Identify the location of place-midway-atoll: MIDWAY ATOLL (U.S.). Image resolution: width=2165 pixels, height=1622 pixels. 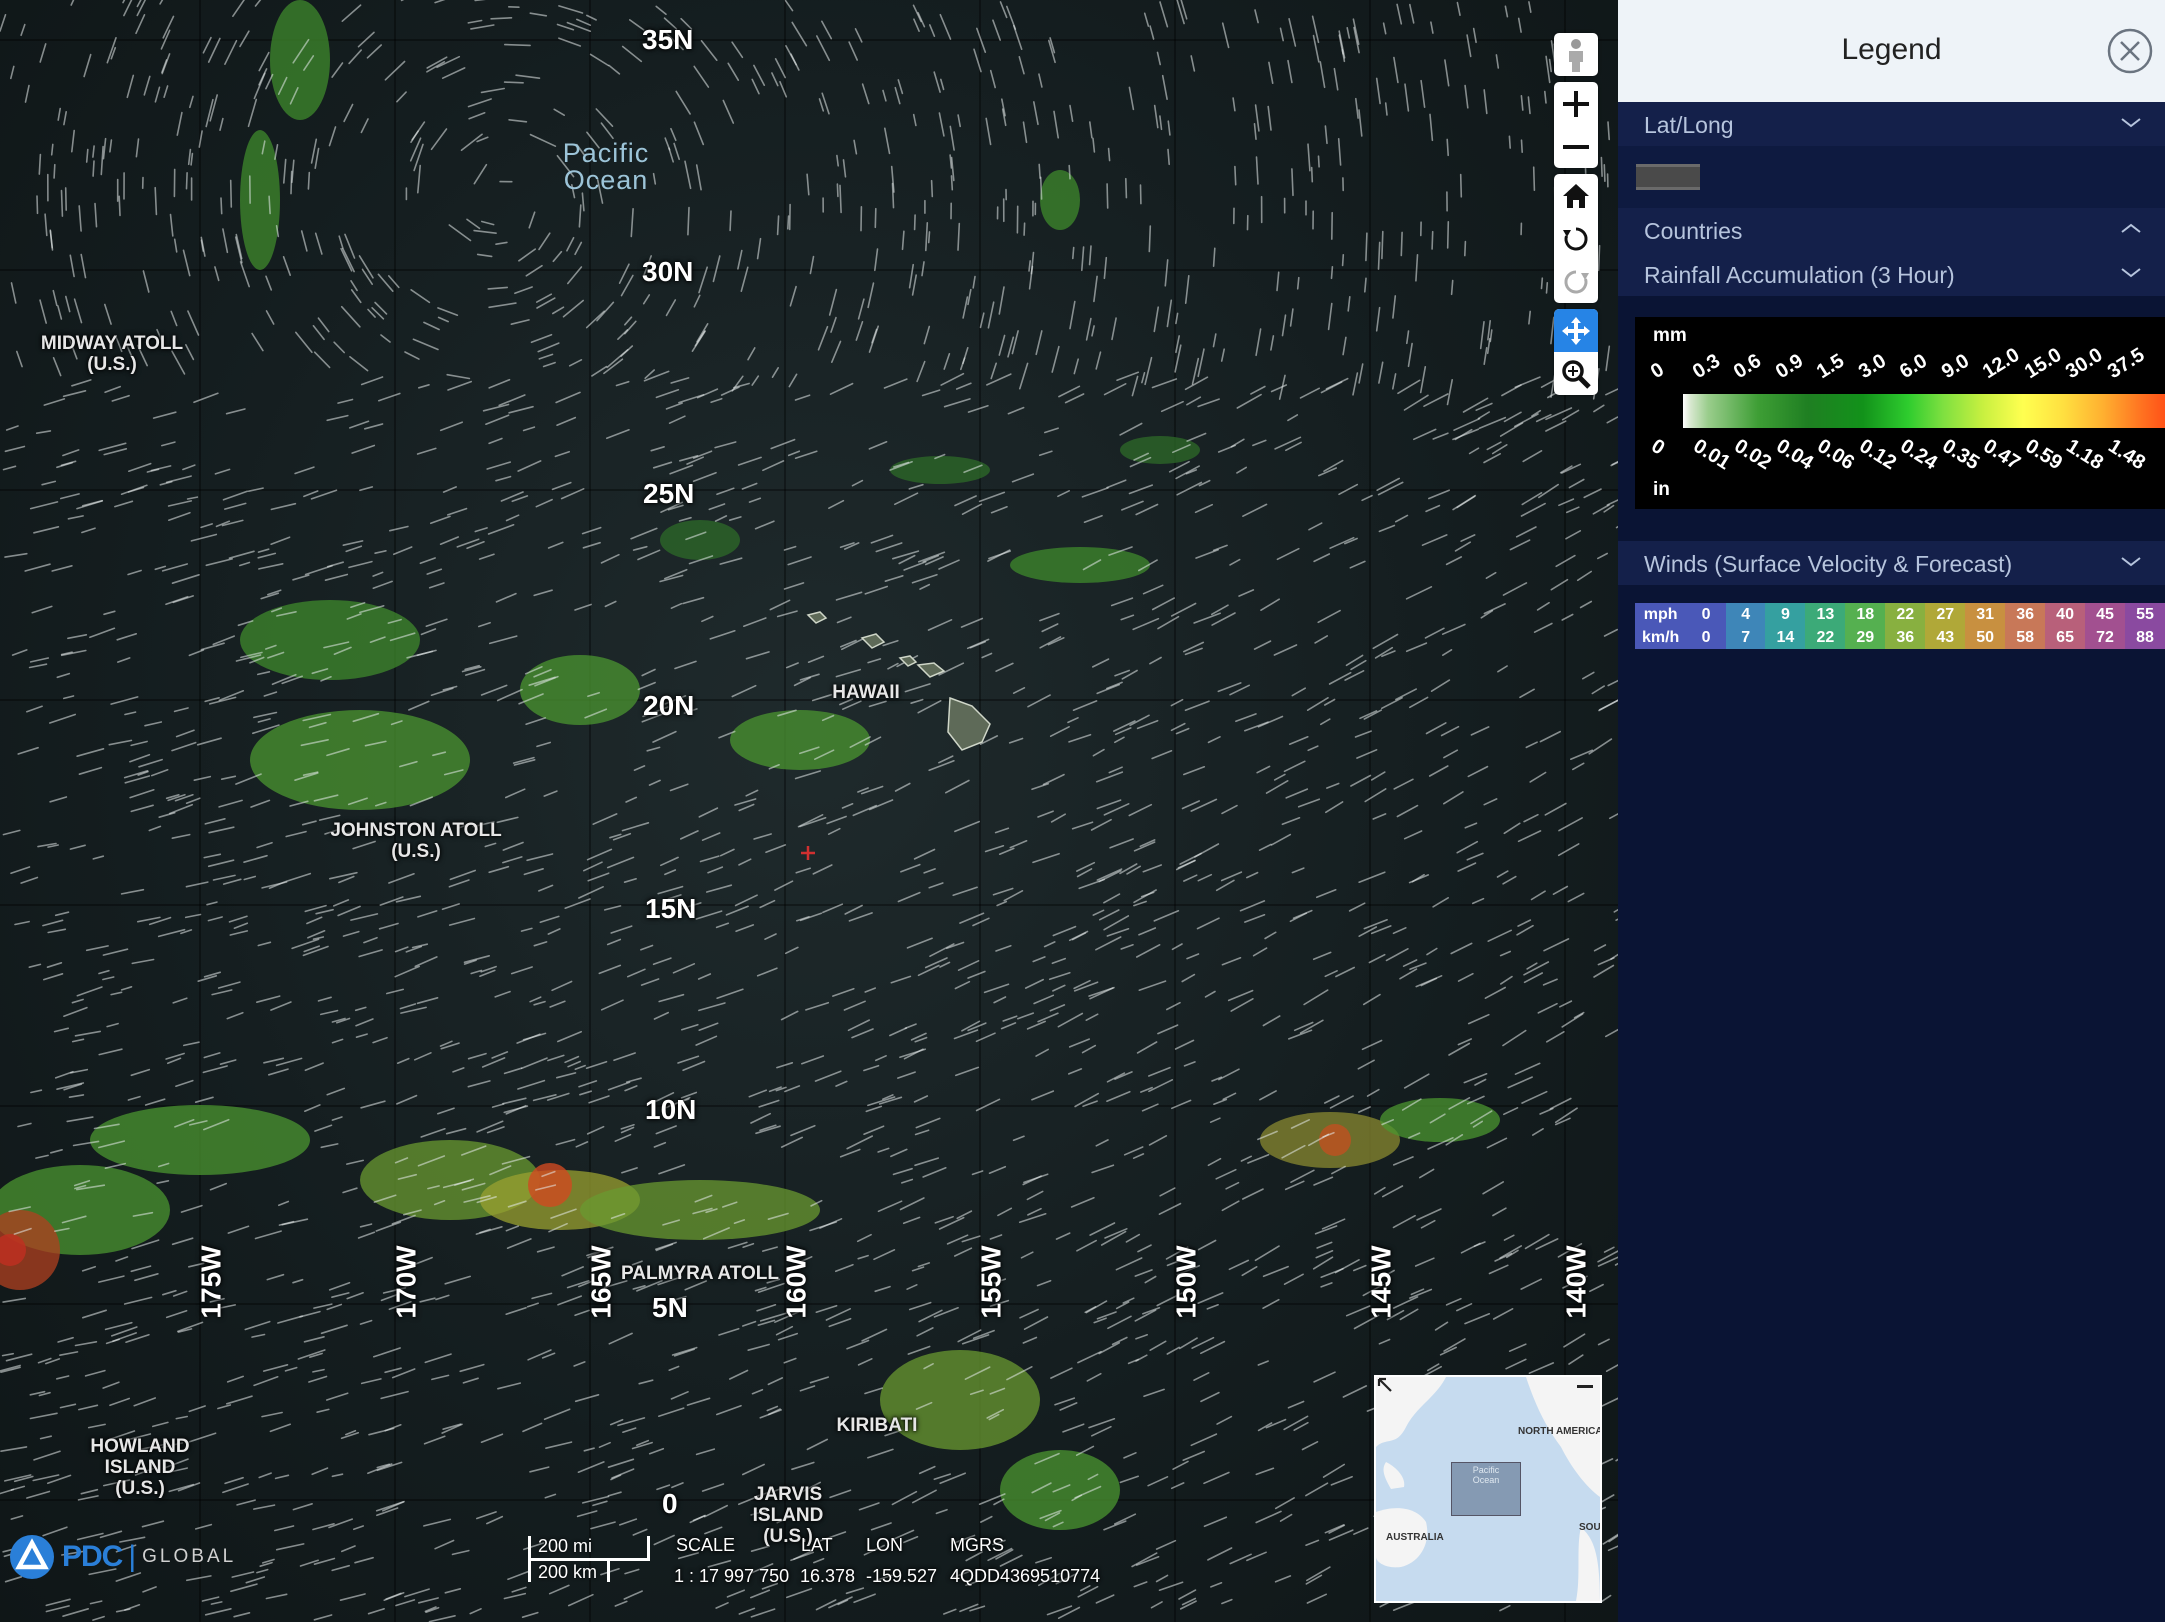
(112, 354).